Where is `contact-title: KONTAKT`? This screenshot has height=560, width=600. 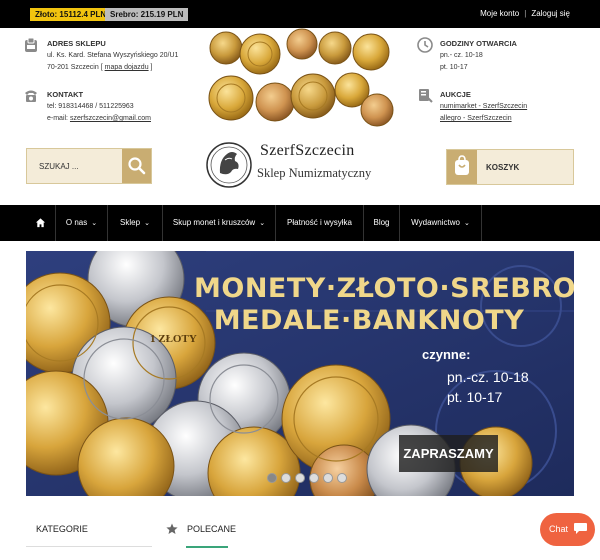
contact-title: KONTAKT is located at coordinates (65, 94).